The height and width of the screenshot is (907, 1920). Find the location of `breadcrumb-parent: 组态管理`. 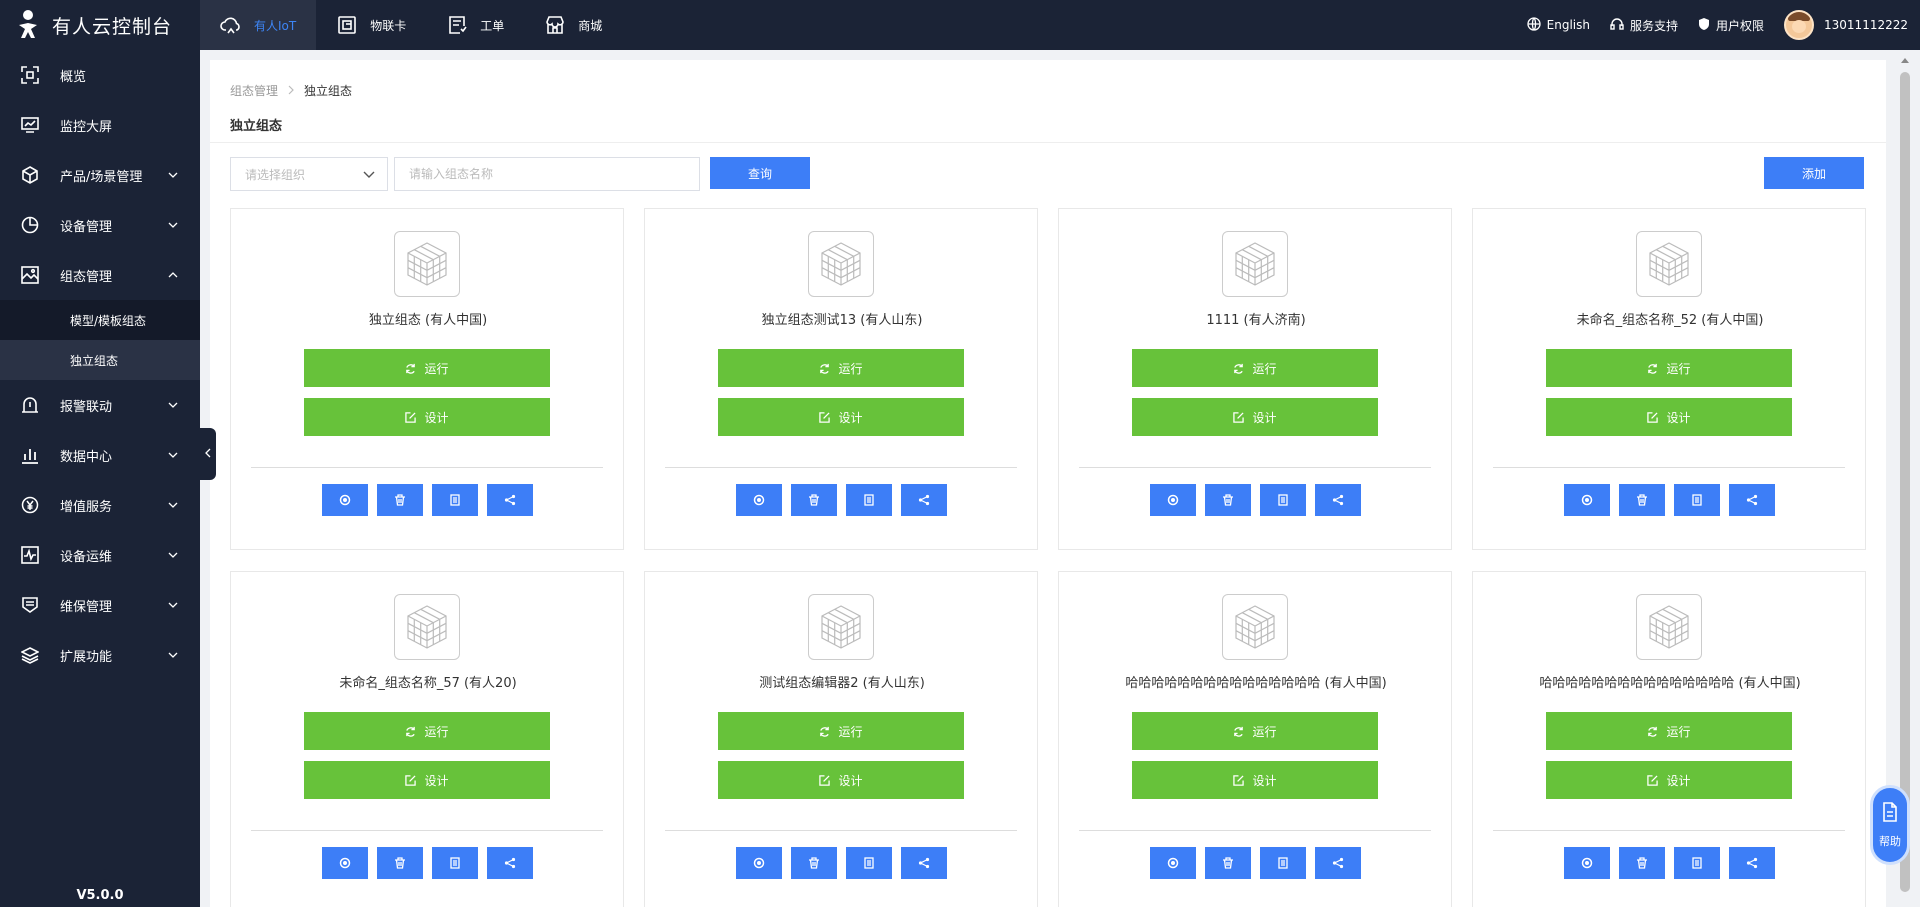

breadcrumb-parent: 组态管理 is located at coordinates (254, 90).